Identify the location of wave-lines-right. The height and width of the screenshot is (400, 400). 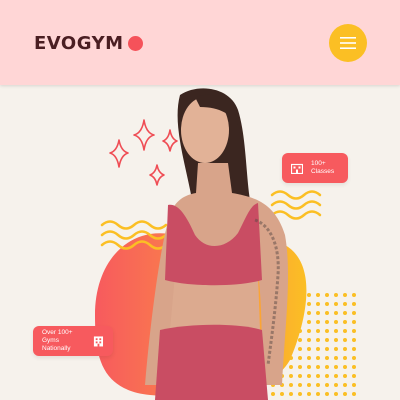
(296, 205).